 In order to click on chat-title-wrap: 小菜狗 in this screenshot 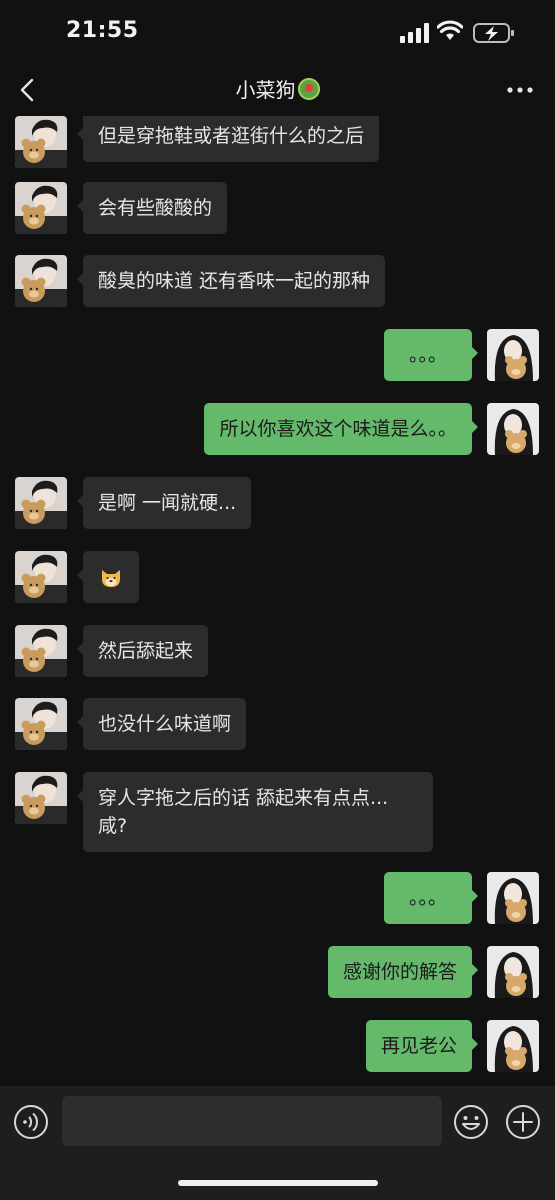, I will do `click(277, 88)`.